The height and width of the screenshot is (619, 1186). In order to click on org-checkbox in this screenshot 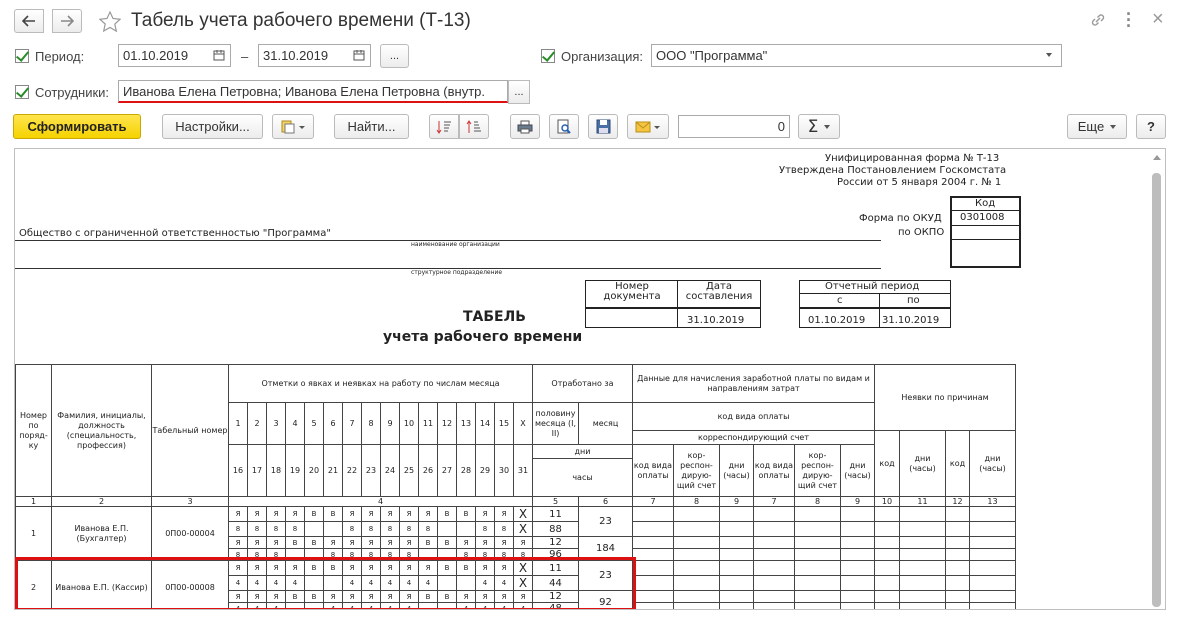, I will do `click(548, 56)`.